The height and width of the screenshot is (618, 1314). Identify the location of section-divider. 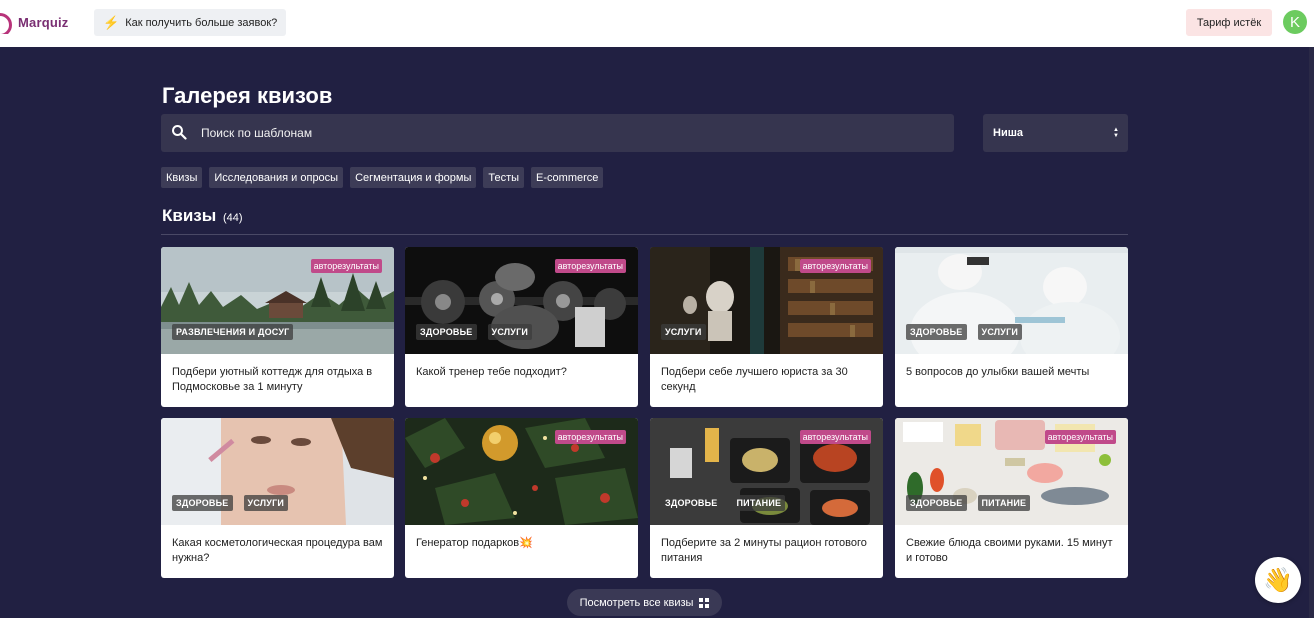
(644, 234).